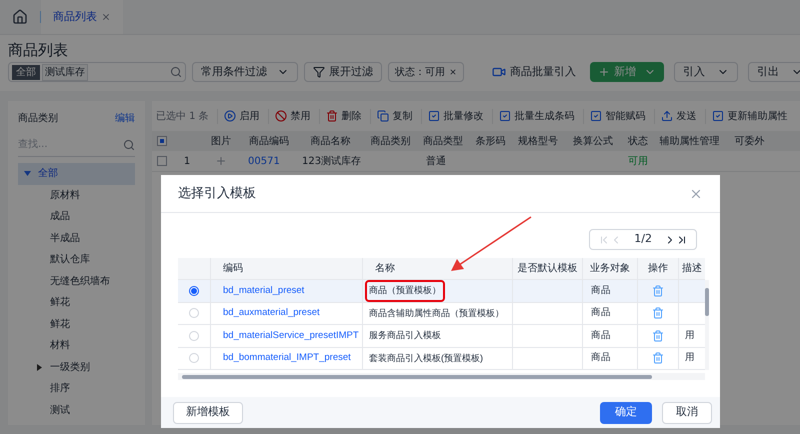  Describe the element at coordinates (499, 72) in the screenshot. I see `video-icon` at that location.